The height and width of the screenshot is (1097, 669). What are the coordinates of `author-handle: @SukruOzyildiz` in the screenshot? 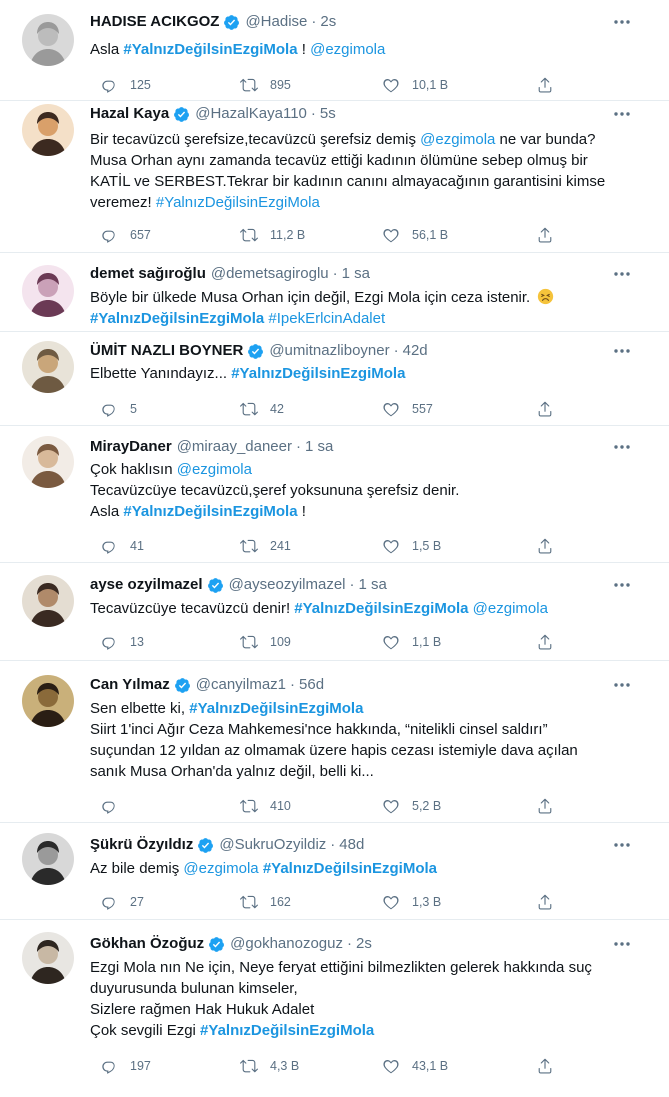 It's located at (272, 845).